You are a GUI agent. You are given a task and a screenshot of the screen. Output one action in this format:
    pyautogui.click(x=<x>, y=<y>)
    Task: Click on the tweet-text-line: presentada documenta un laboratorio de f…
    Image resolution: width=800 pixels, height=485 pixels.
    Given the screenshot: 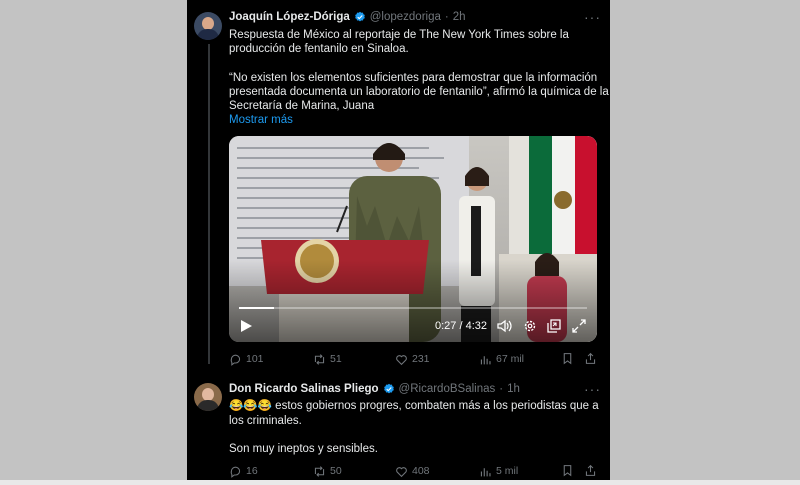 What is the action you would take?
    pyautogui.click(x=419, y=92)
    